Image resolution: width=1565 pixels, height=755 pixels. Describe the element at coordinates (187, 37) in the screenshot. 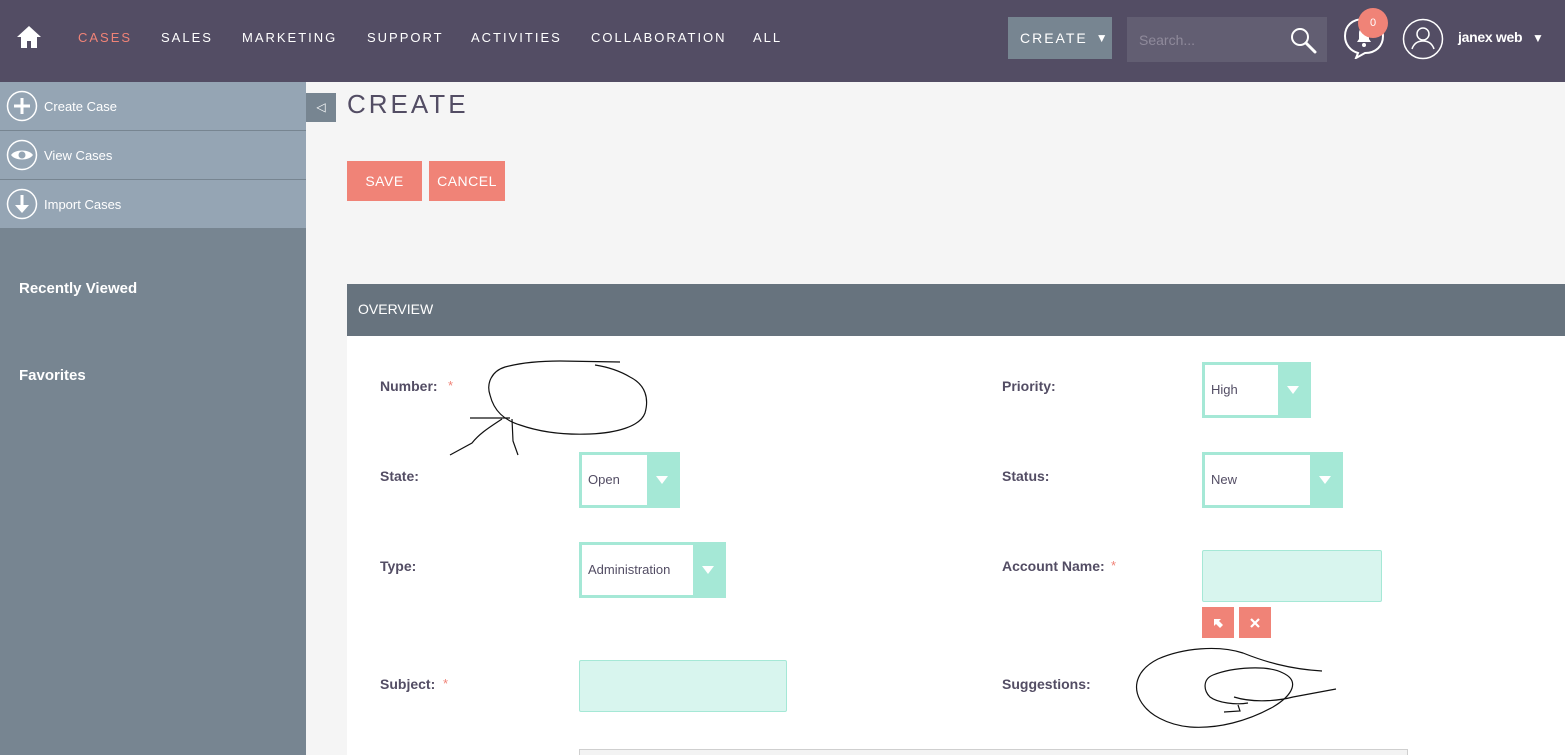

I see `nav-sales: SALES` at that location.